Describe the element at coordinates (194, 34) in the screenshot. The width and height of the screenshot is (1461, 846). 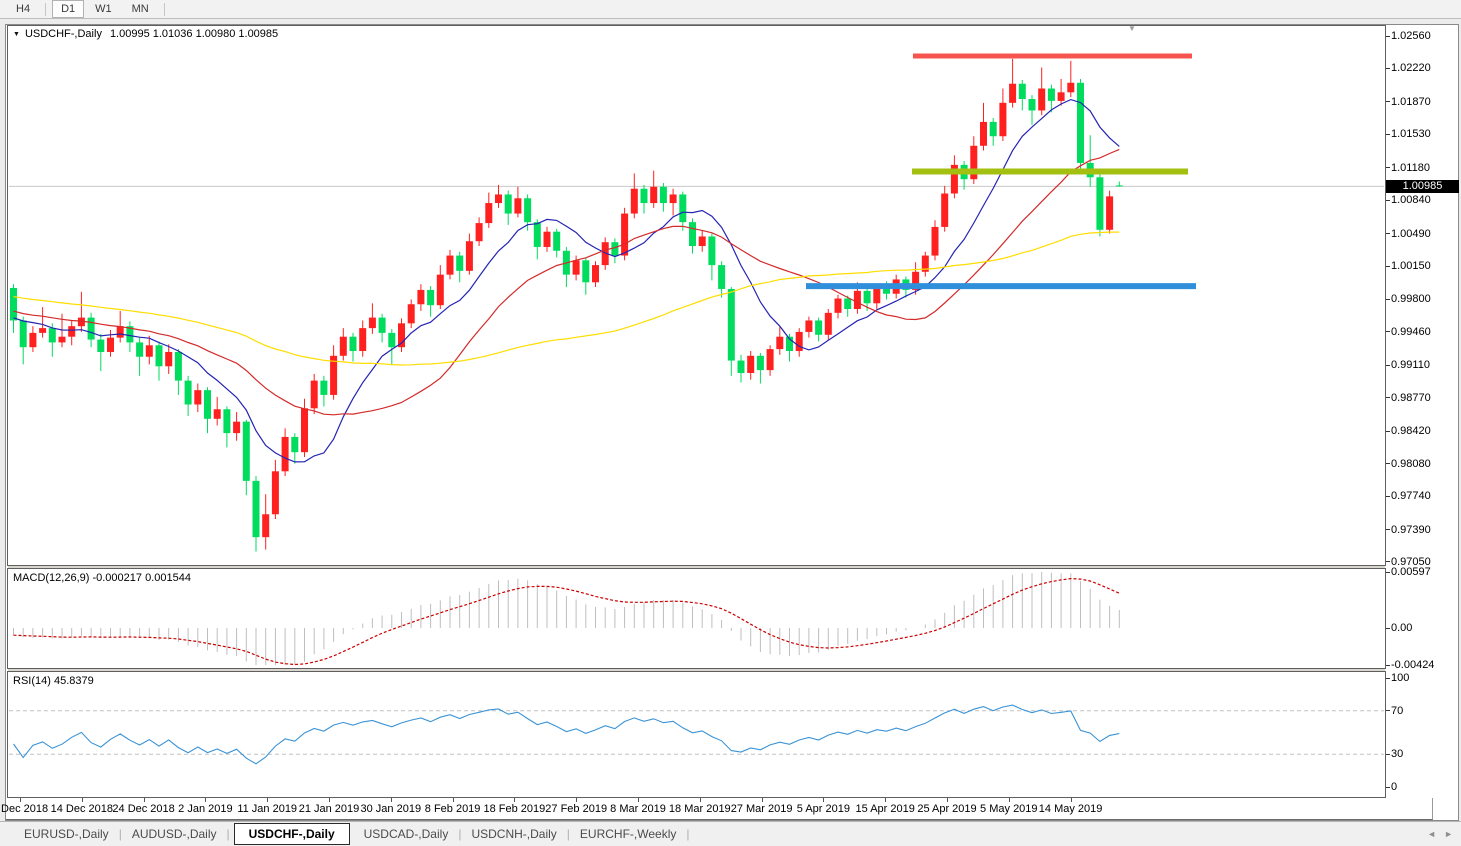
I see `chart-ohlc-quotes: 1.00995 1.01036 1.00980 1.00985` at that location.